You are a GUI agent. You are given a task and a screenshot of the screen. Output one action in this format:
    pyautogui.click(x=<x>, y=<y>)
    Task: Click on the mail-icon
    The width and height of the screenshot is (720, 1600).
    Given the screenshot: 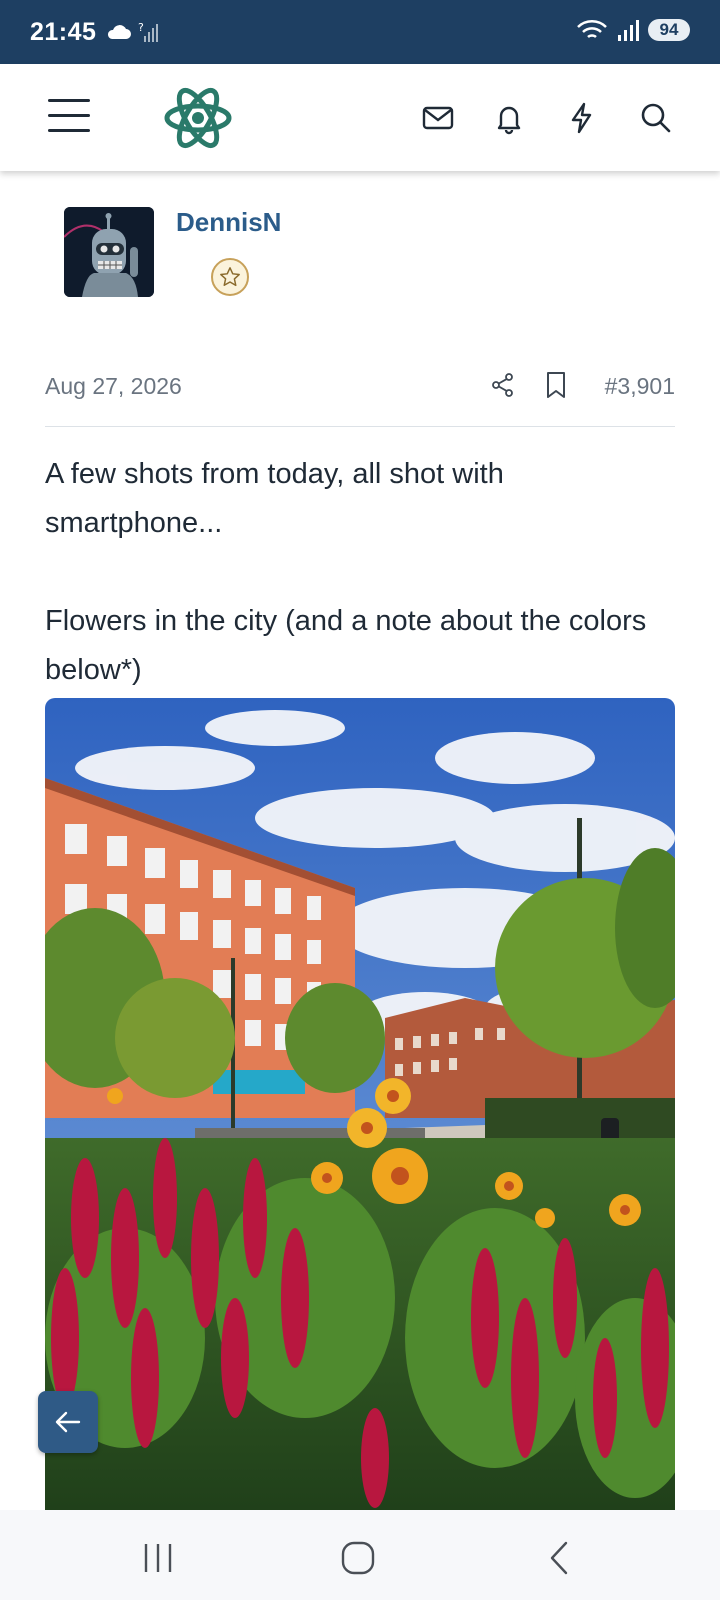 What is the action you would take?
    pyautogui.click(x=438, y=118)
    